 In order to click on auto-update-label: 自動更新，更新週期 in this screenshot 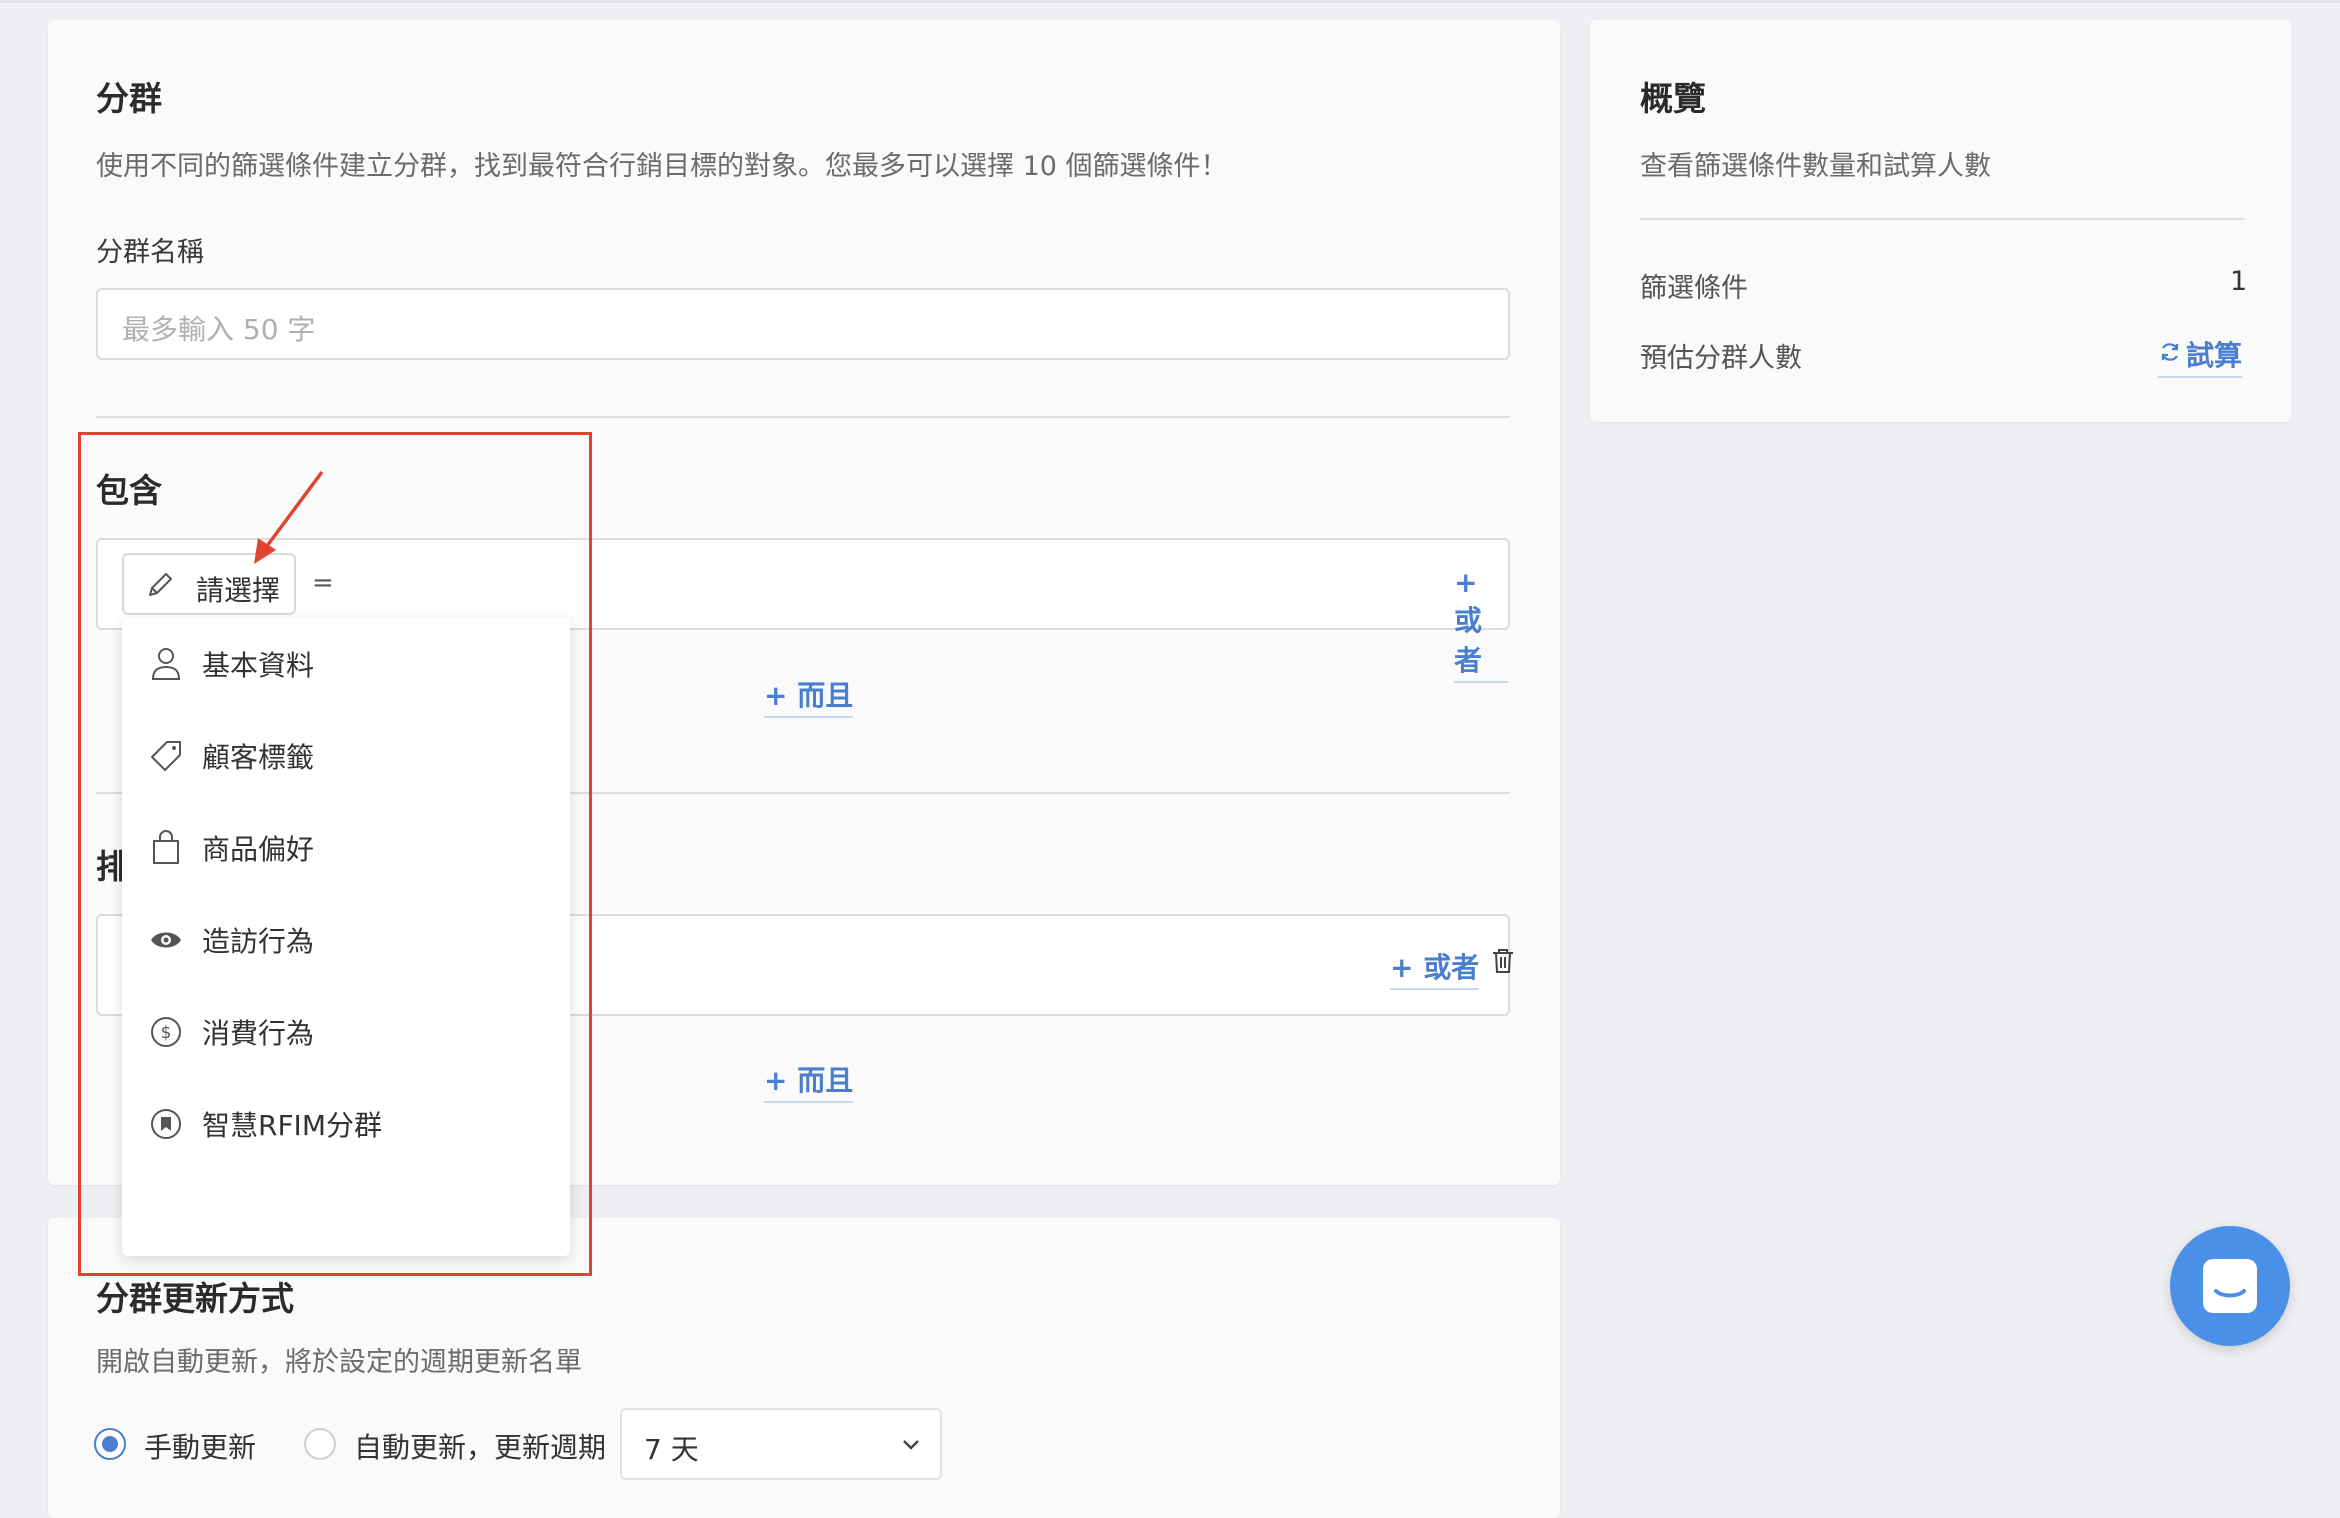, I will do `click(480, 1447)`.